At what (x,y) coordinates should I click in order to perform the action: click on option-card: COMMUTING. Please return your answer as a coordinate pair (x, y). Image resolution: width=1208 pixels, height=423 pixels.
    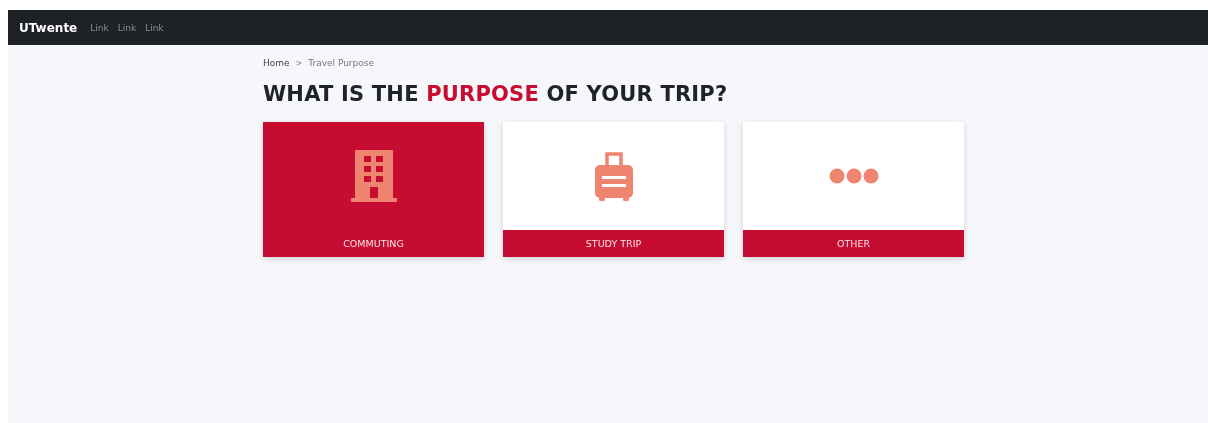
    Looking at the image, I should click on (373, 189).